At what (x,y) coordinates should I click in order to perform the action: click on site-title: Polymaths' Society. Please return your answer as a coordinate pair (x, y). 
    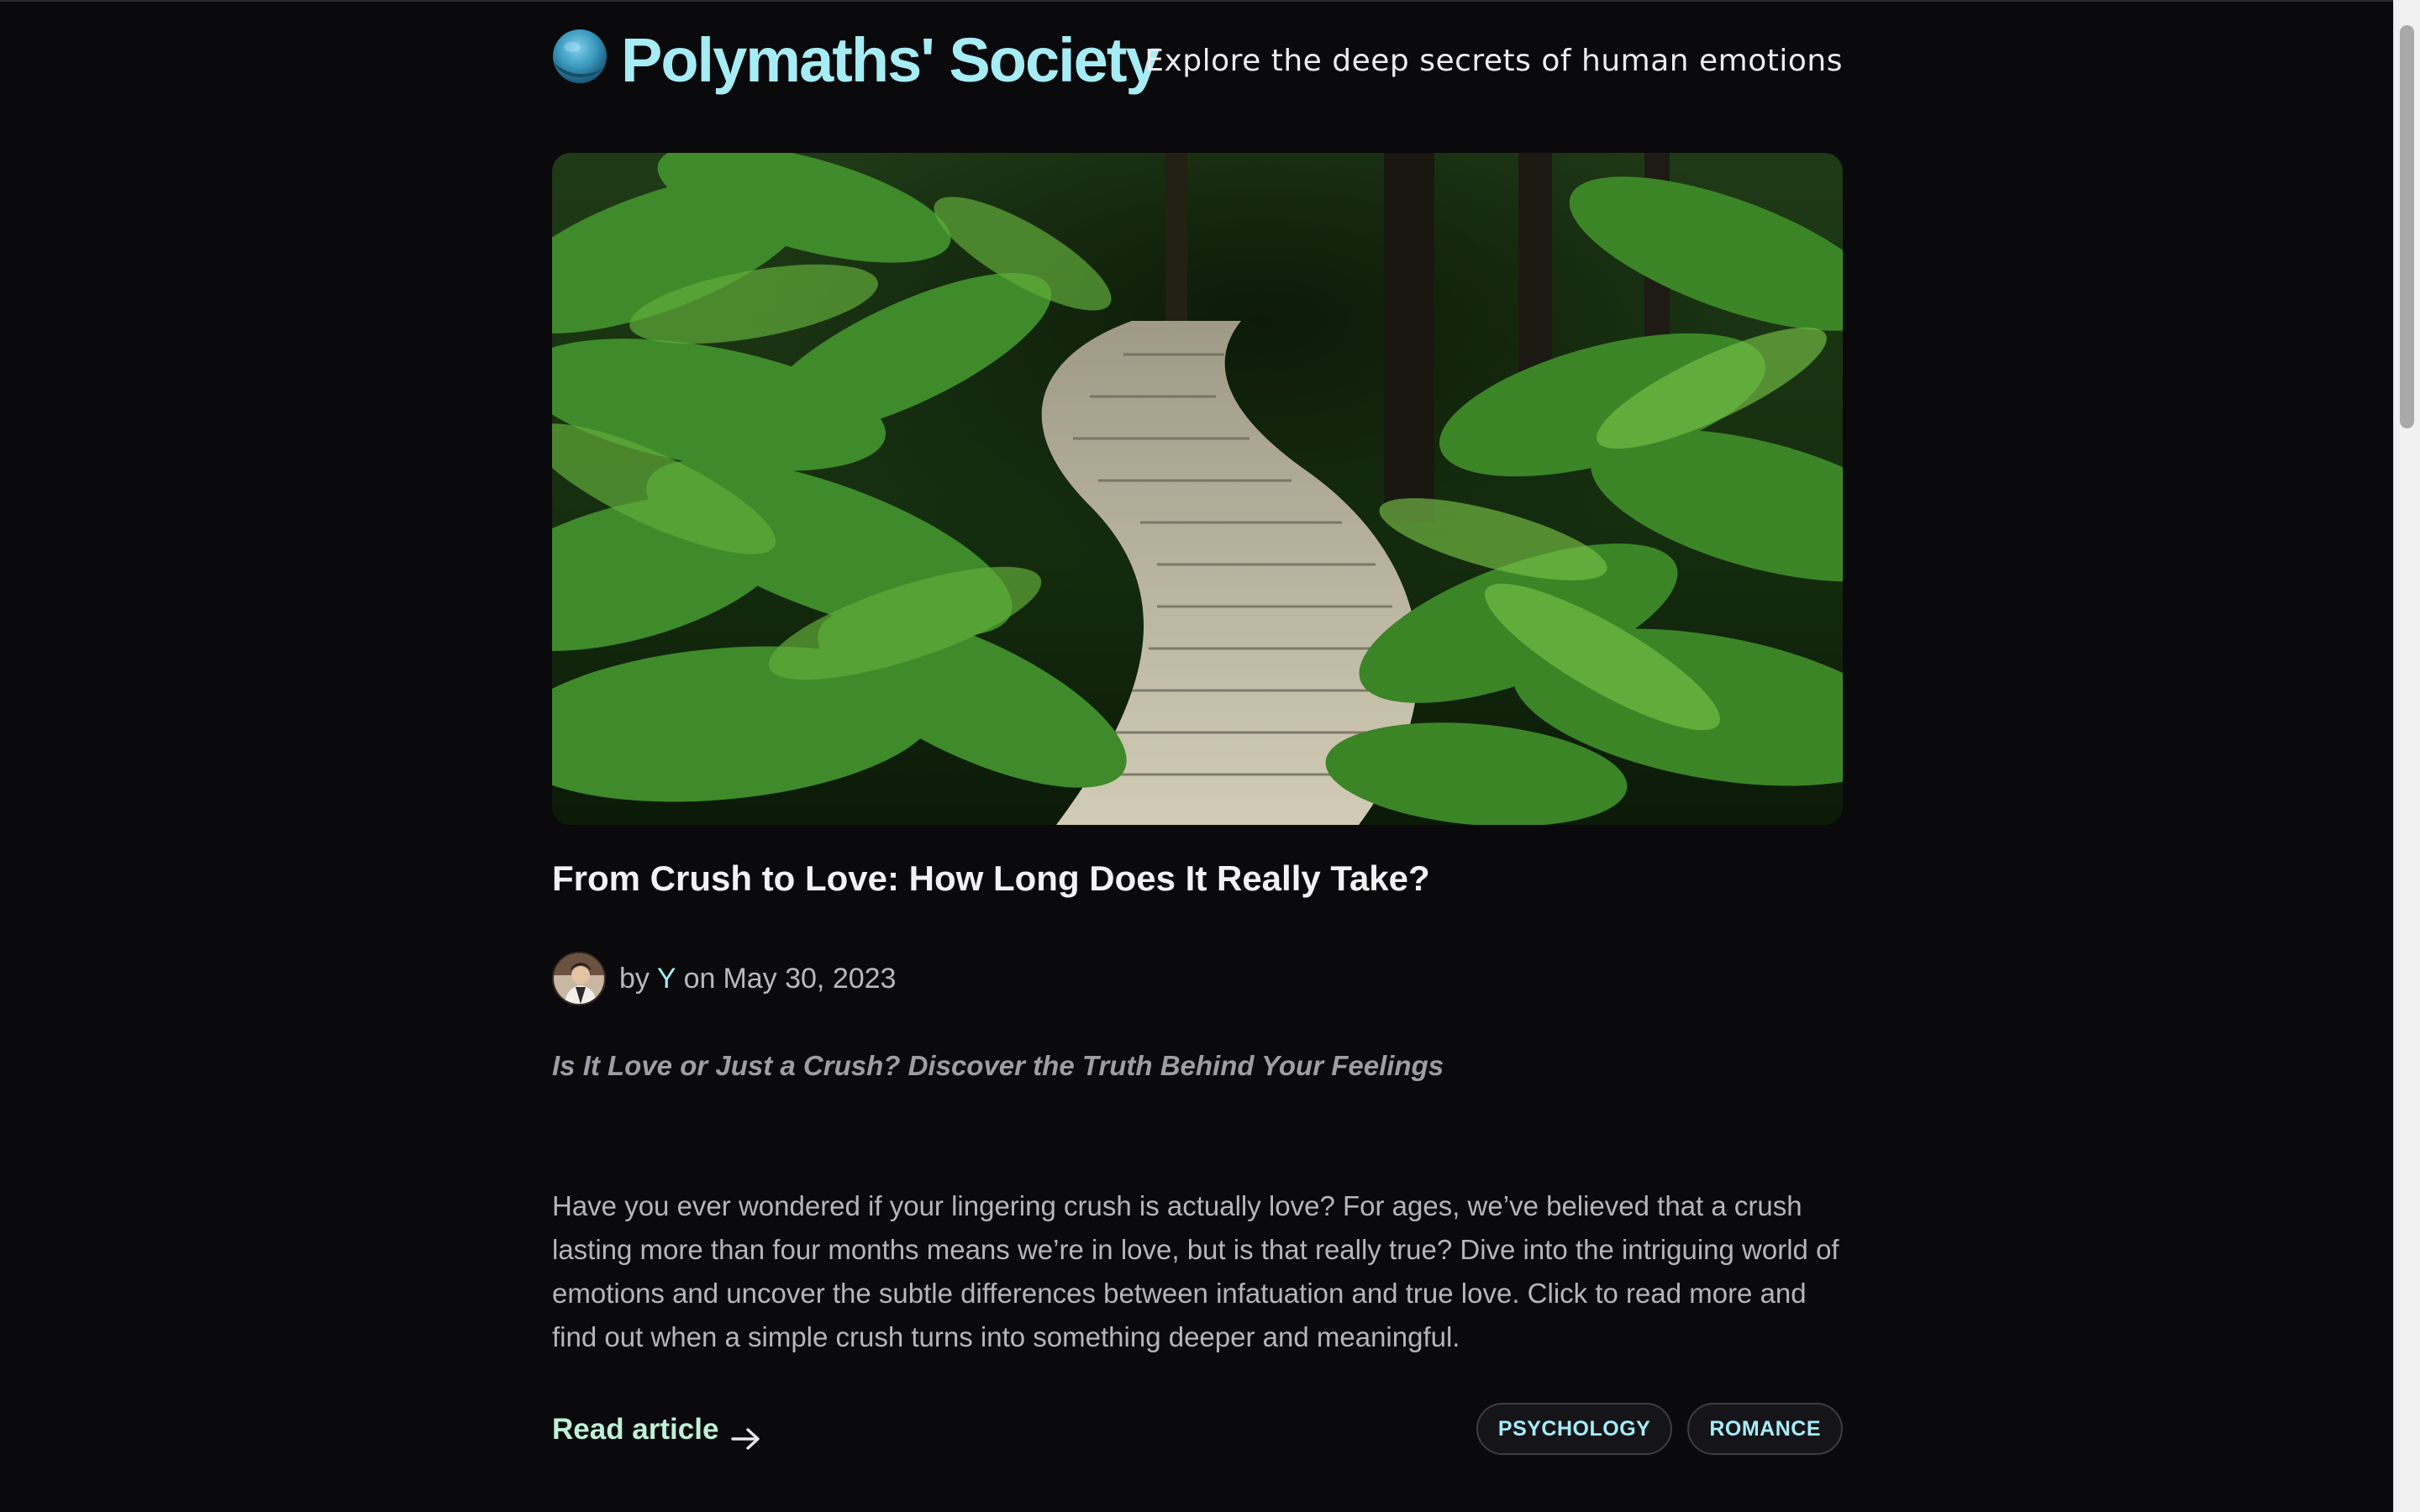
    Looking at the image, I should click on (891, 60).